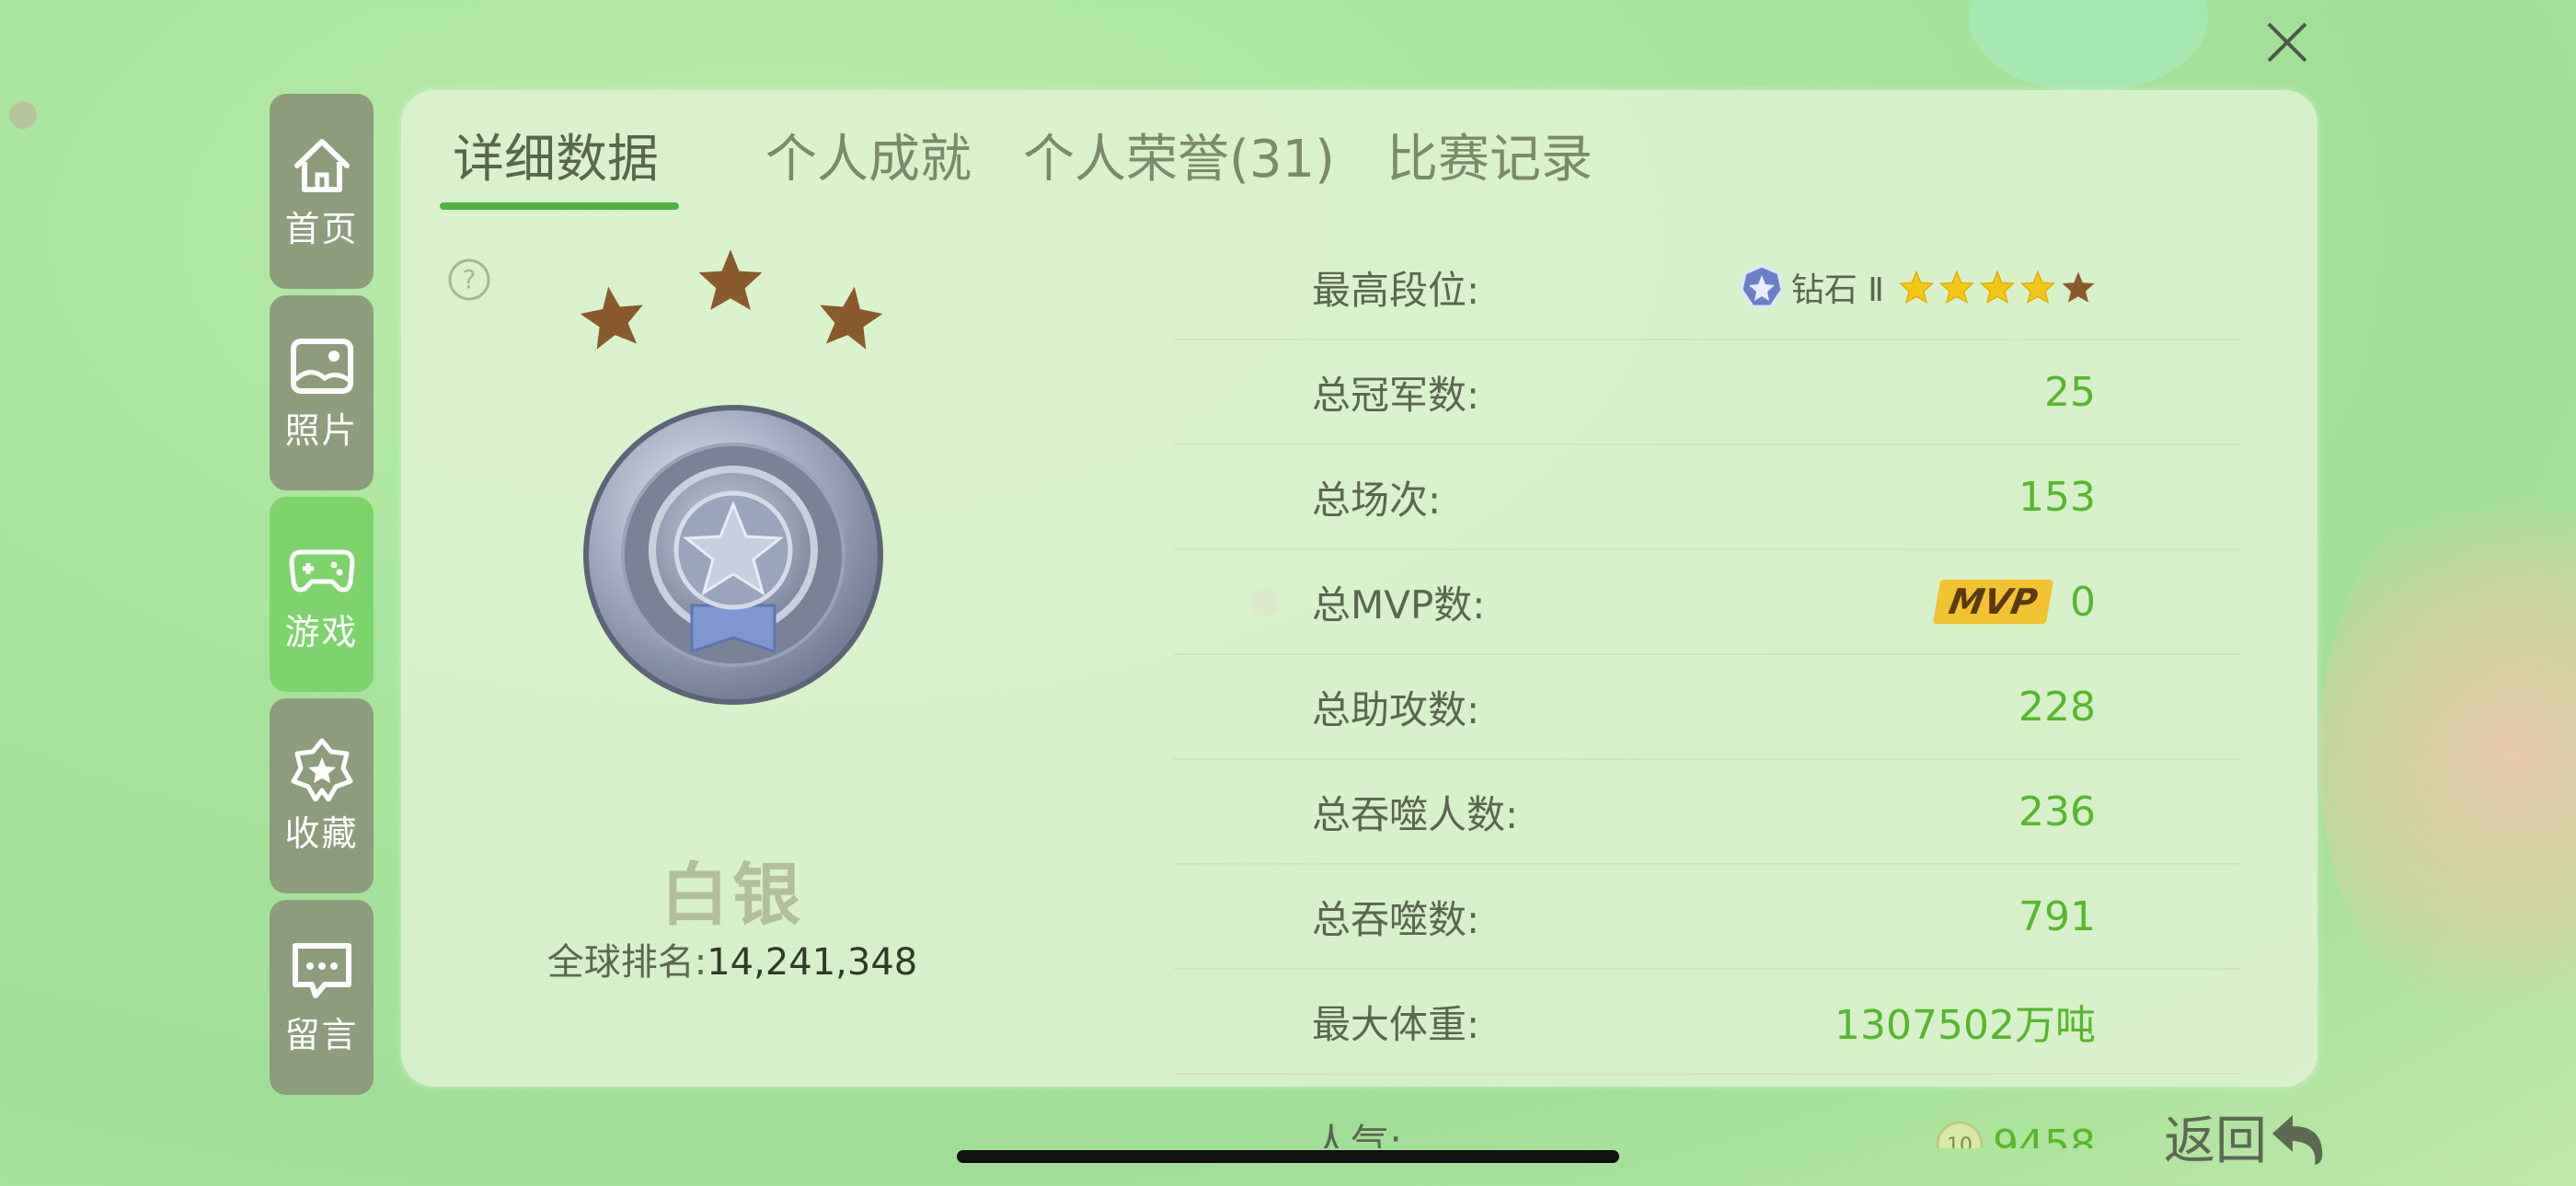  What do you see at coordinates (321, 165) in the screenshot?
I see `home-icon` at bounding box center [321, 165].